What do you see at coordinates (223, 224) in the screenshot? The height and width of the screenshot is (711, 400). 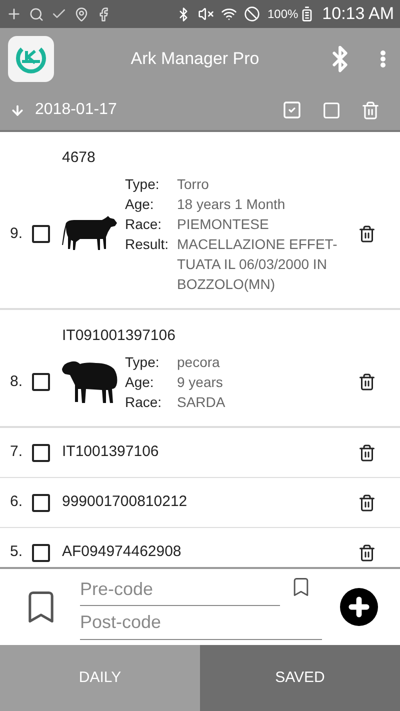 I see `detail-value: PIEMONTESE` at bounding box center [223, 224].